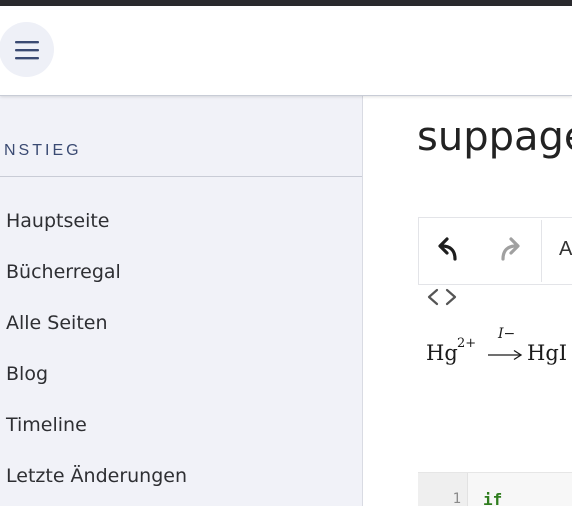 The image size is (572, 510). I want to click on code-gutter: 1, so click(443, 489).